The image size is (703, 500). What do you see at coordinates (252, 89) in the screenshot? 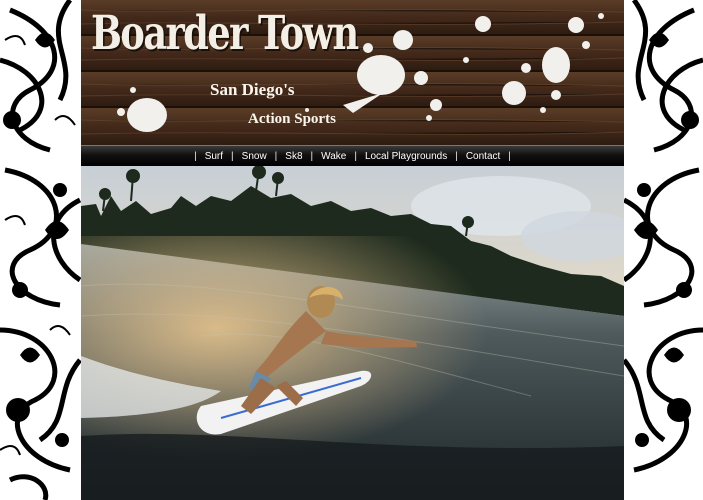
I see `tagline-line-1: San Diego's` at bounding box center [252, 89].